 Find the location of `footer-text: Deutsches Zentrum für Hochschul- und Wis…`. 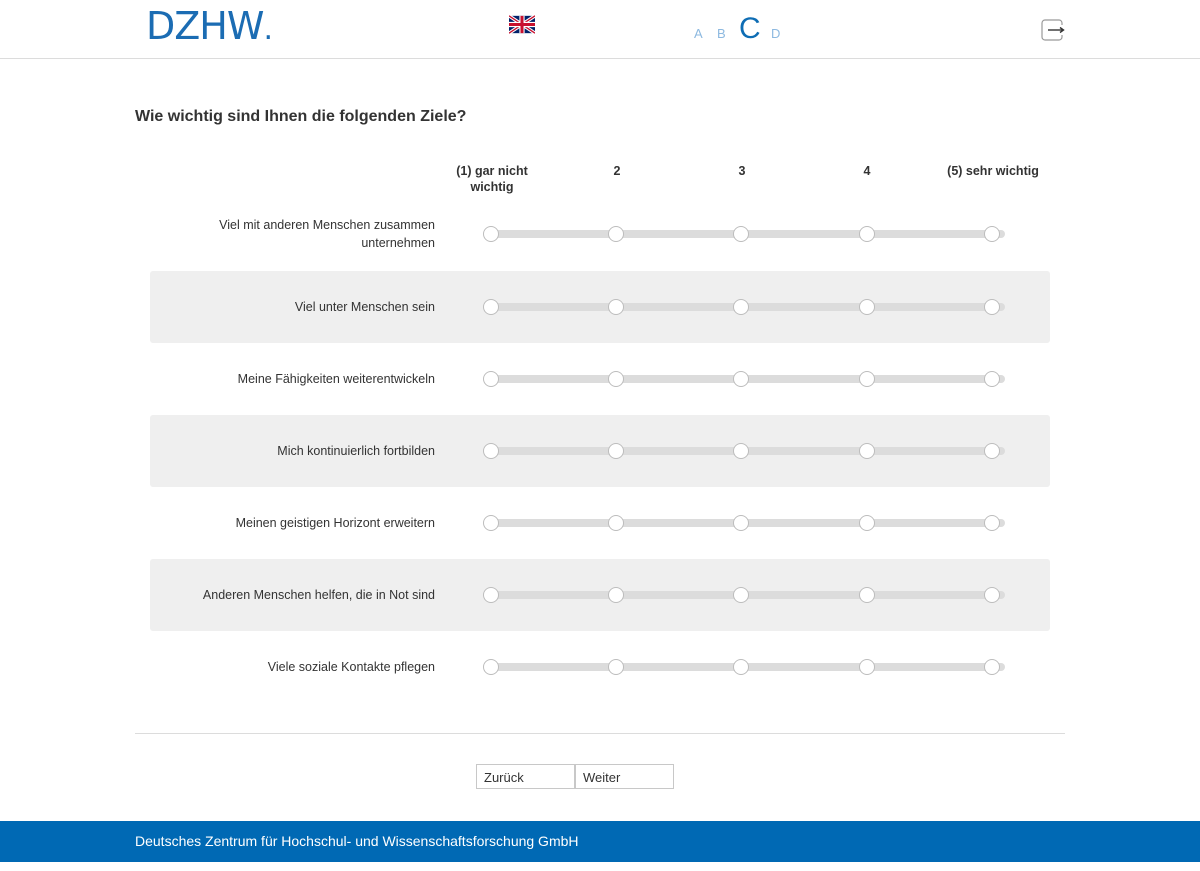

footer-text: Deutsches Zentrum für Hochschul- und Wis… is located at coordinates (357, 841).